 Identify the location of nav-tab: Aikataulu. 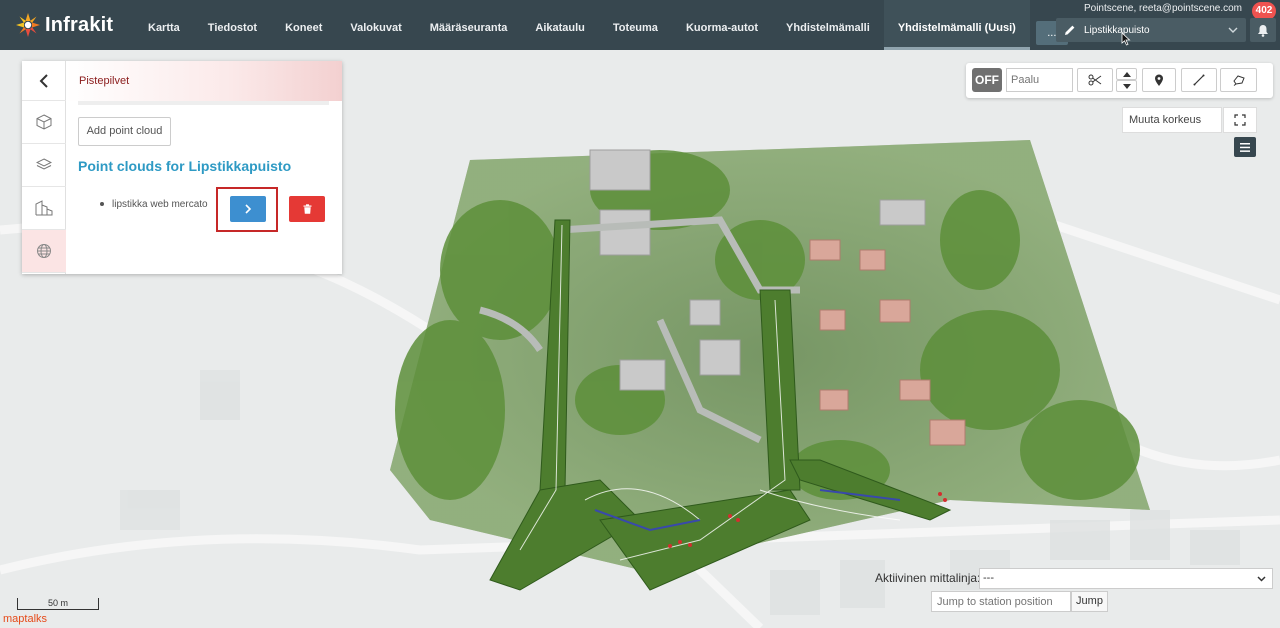
(560, 25).